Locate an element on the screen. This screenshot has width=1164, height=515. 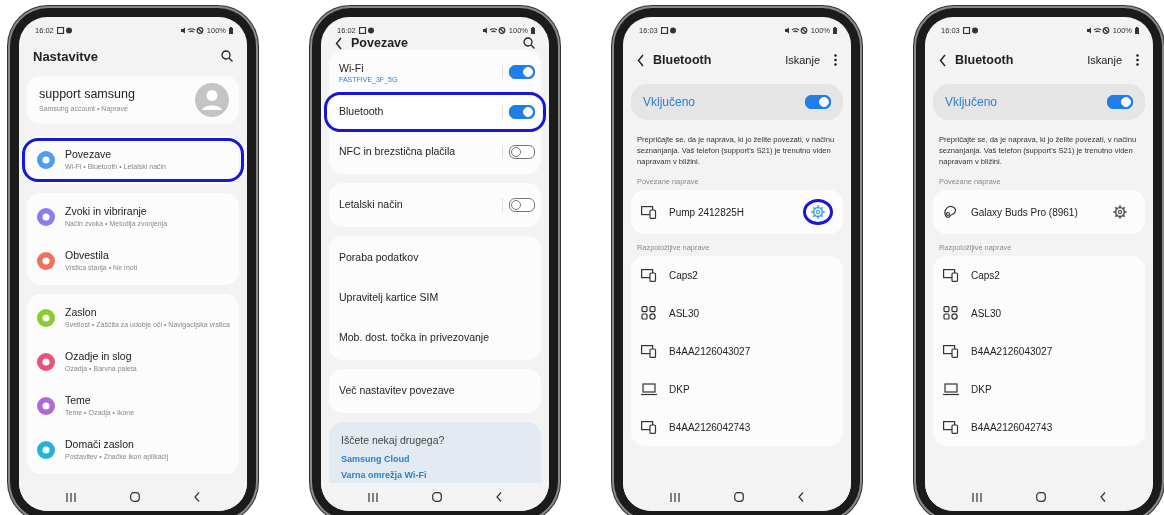
item-title: NFC in brezstična plačila is located at coordinates (398, 151).